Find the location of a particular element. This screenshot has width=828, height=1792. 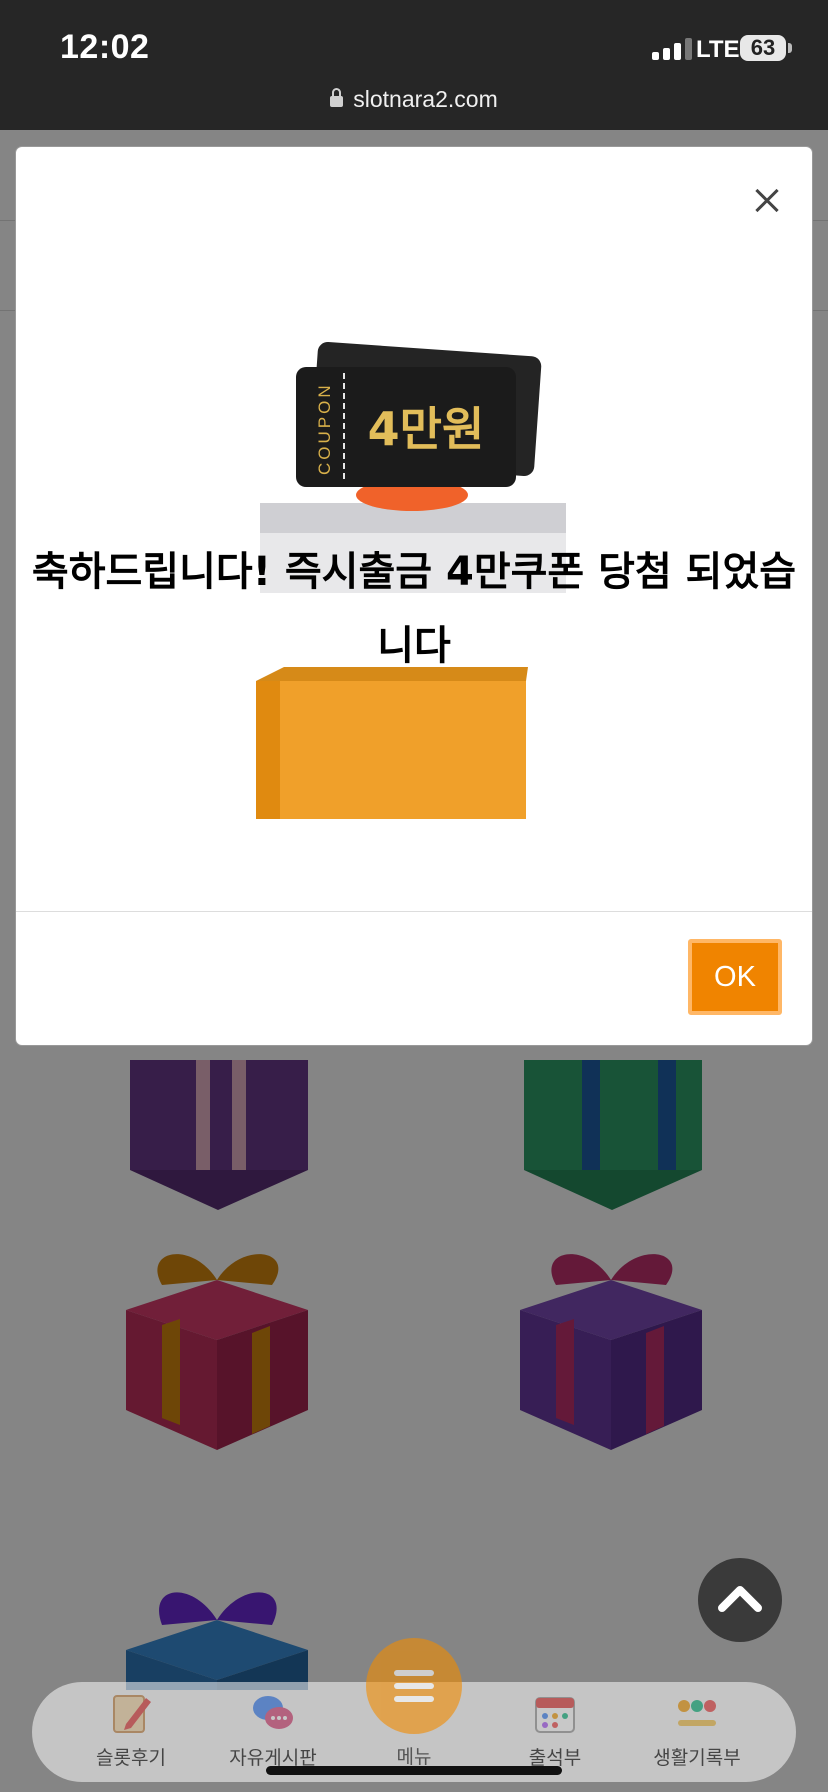

win-message: 축하드립니다! 즉시출금 4만쿠폰 당첨 되었습니다 is located at coordinates (414, 609).